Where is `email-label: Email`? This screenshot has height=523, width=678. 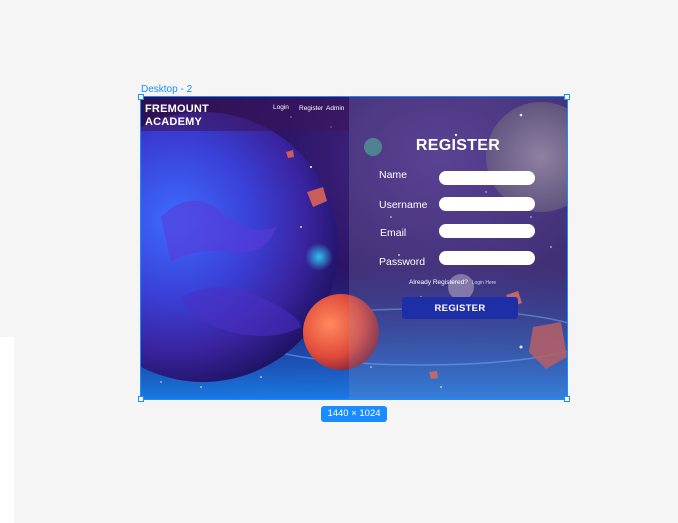
email-label: Email is located at coordinates (393, 233).